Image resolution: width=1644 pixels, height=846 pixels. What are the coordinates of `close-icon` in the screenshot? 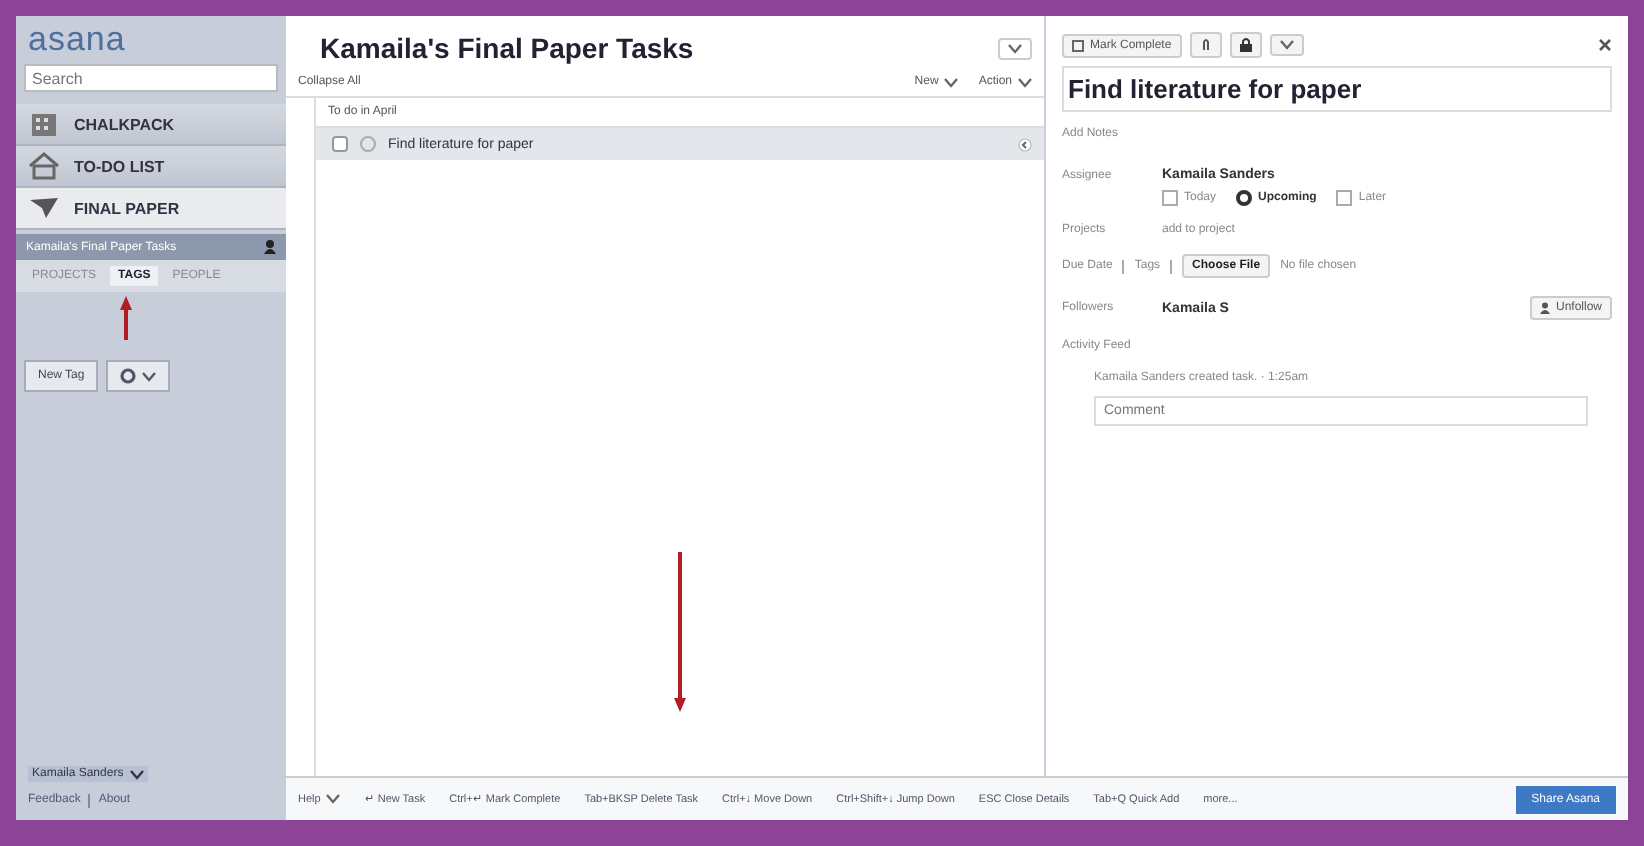 It's located at (1605, 45).